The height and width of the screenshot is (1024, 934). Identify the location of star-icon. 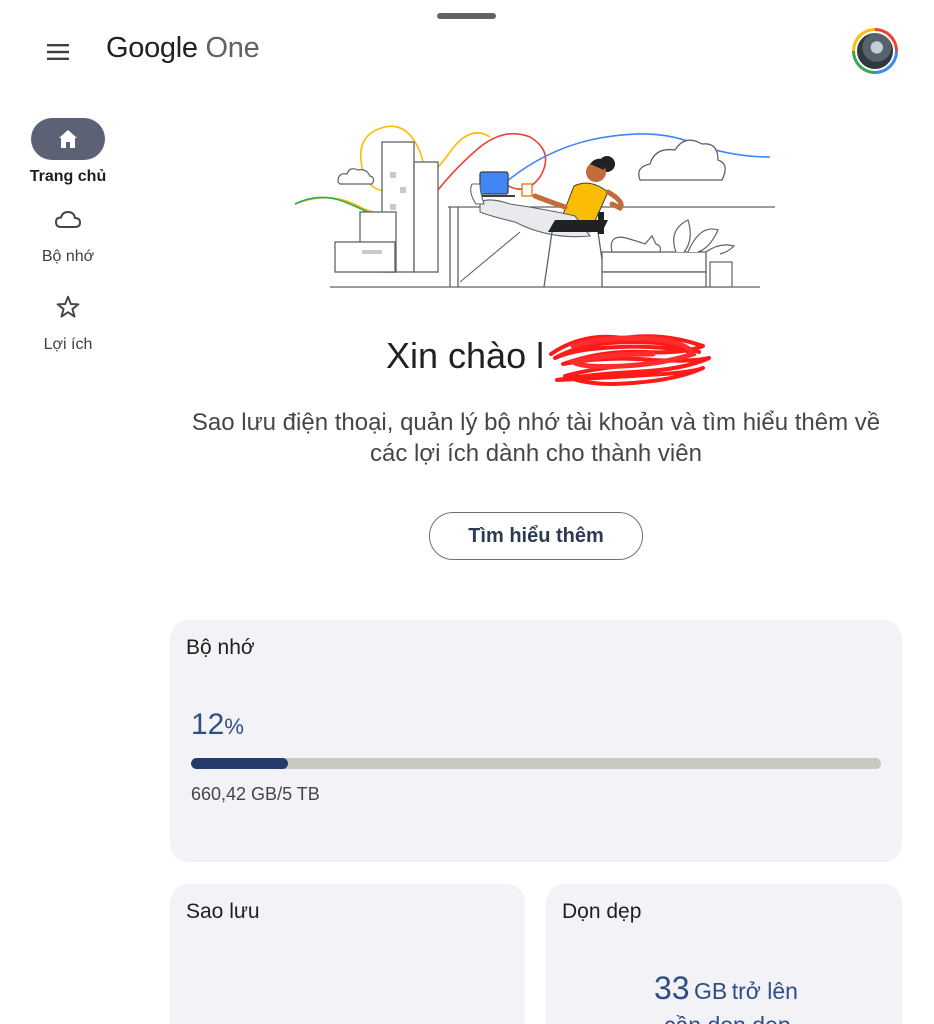
(68, 306).